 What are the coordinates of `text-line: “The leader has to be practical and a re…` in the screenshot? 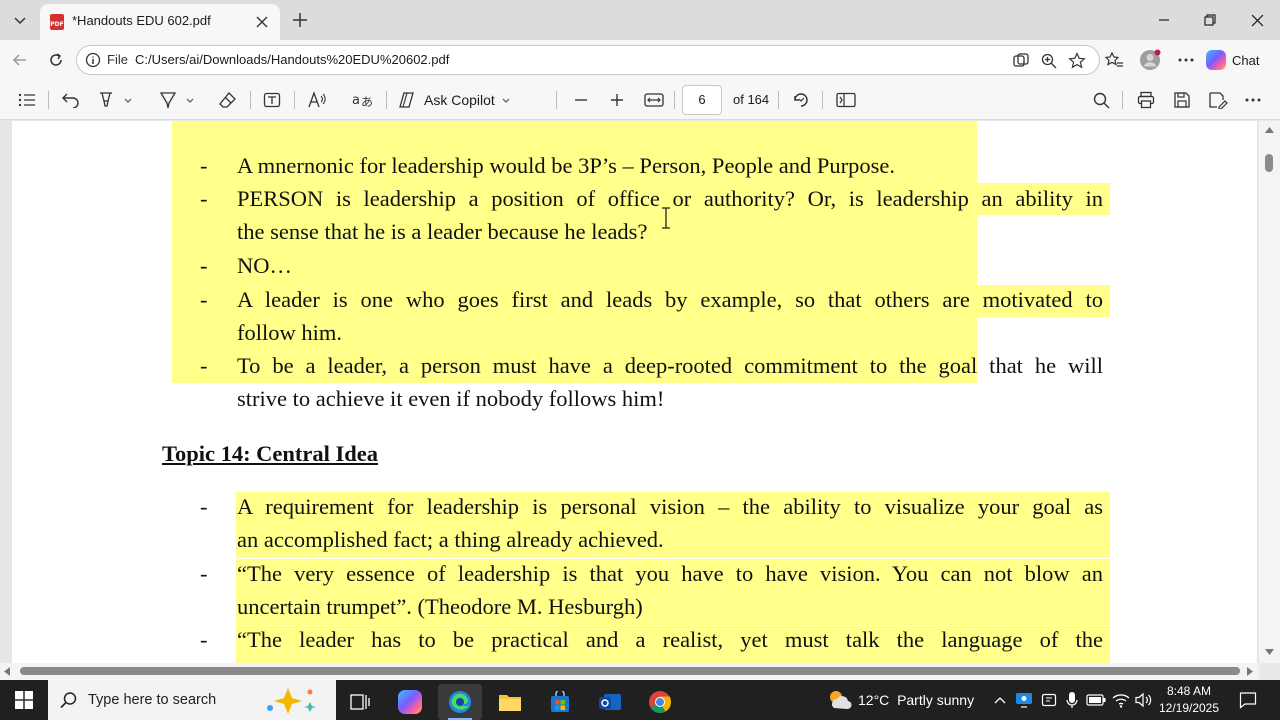 It's located at (670, 639).